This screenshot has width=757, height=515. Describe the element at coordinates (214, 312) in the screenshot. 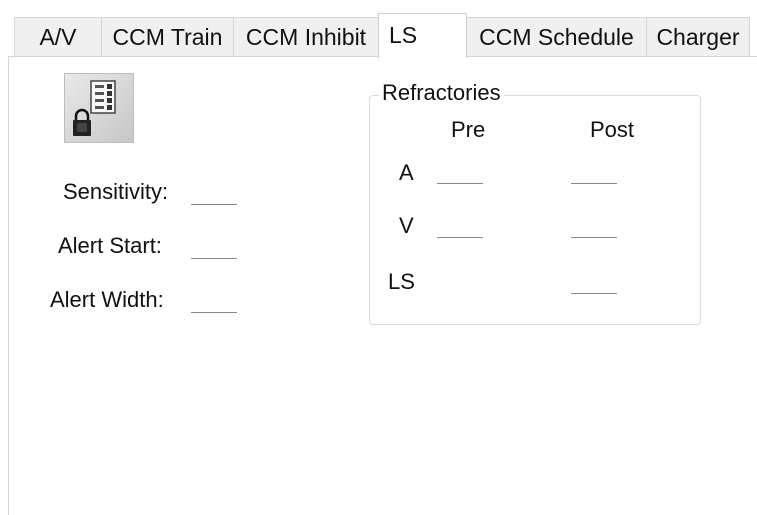

I see `alert-width-blank` at that location.